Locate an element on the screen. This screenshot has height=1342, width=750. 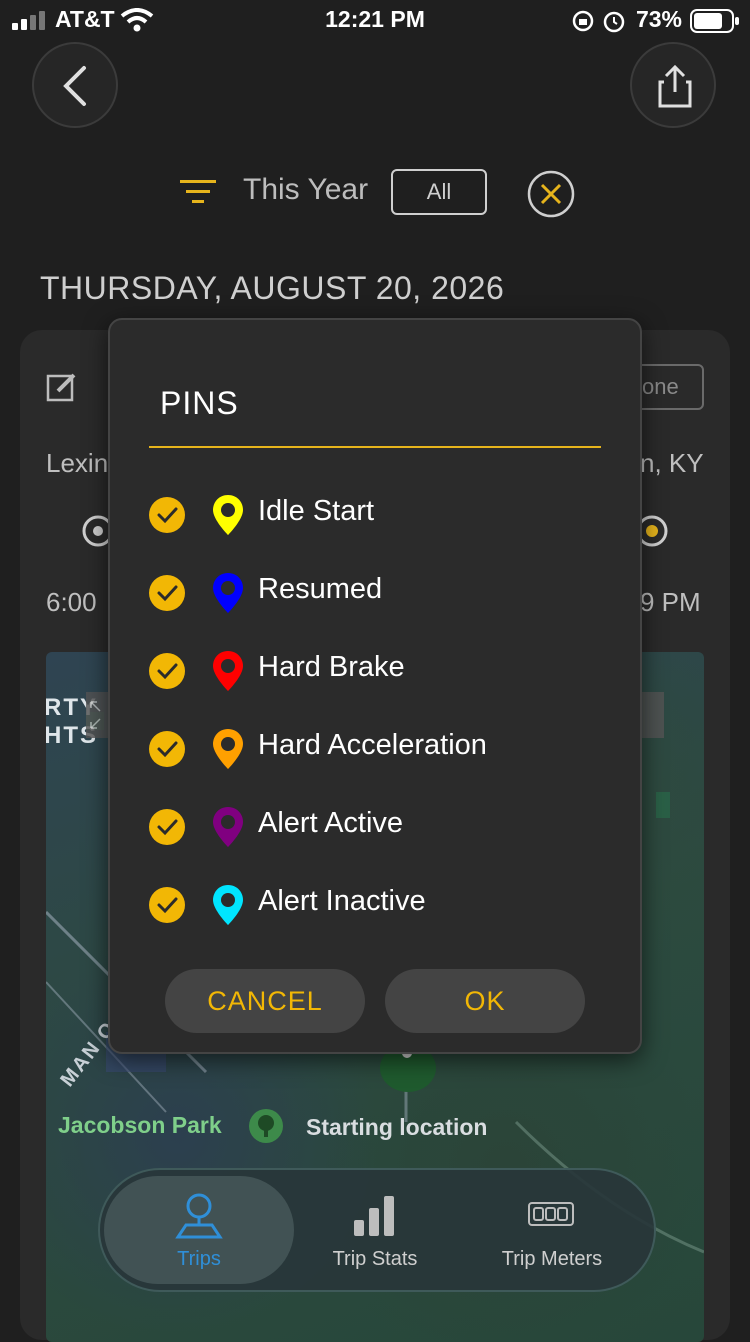
pin-filter-row: Alert Inactive is located at coordinates (379, 905).